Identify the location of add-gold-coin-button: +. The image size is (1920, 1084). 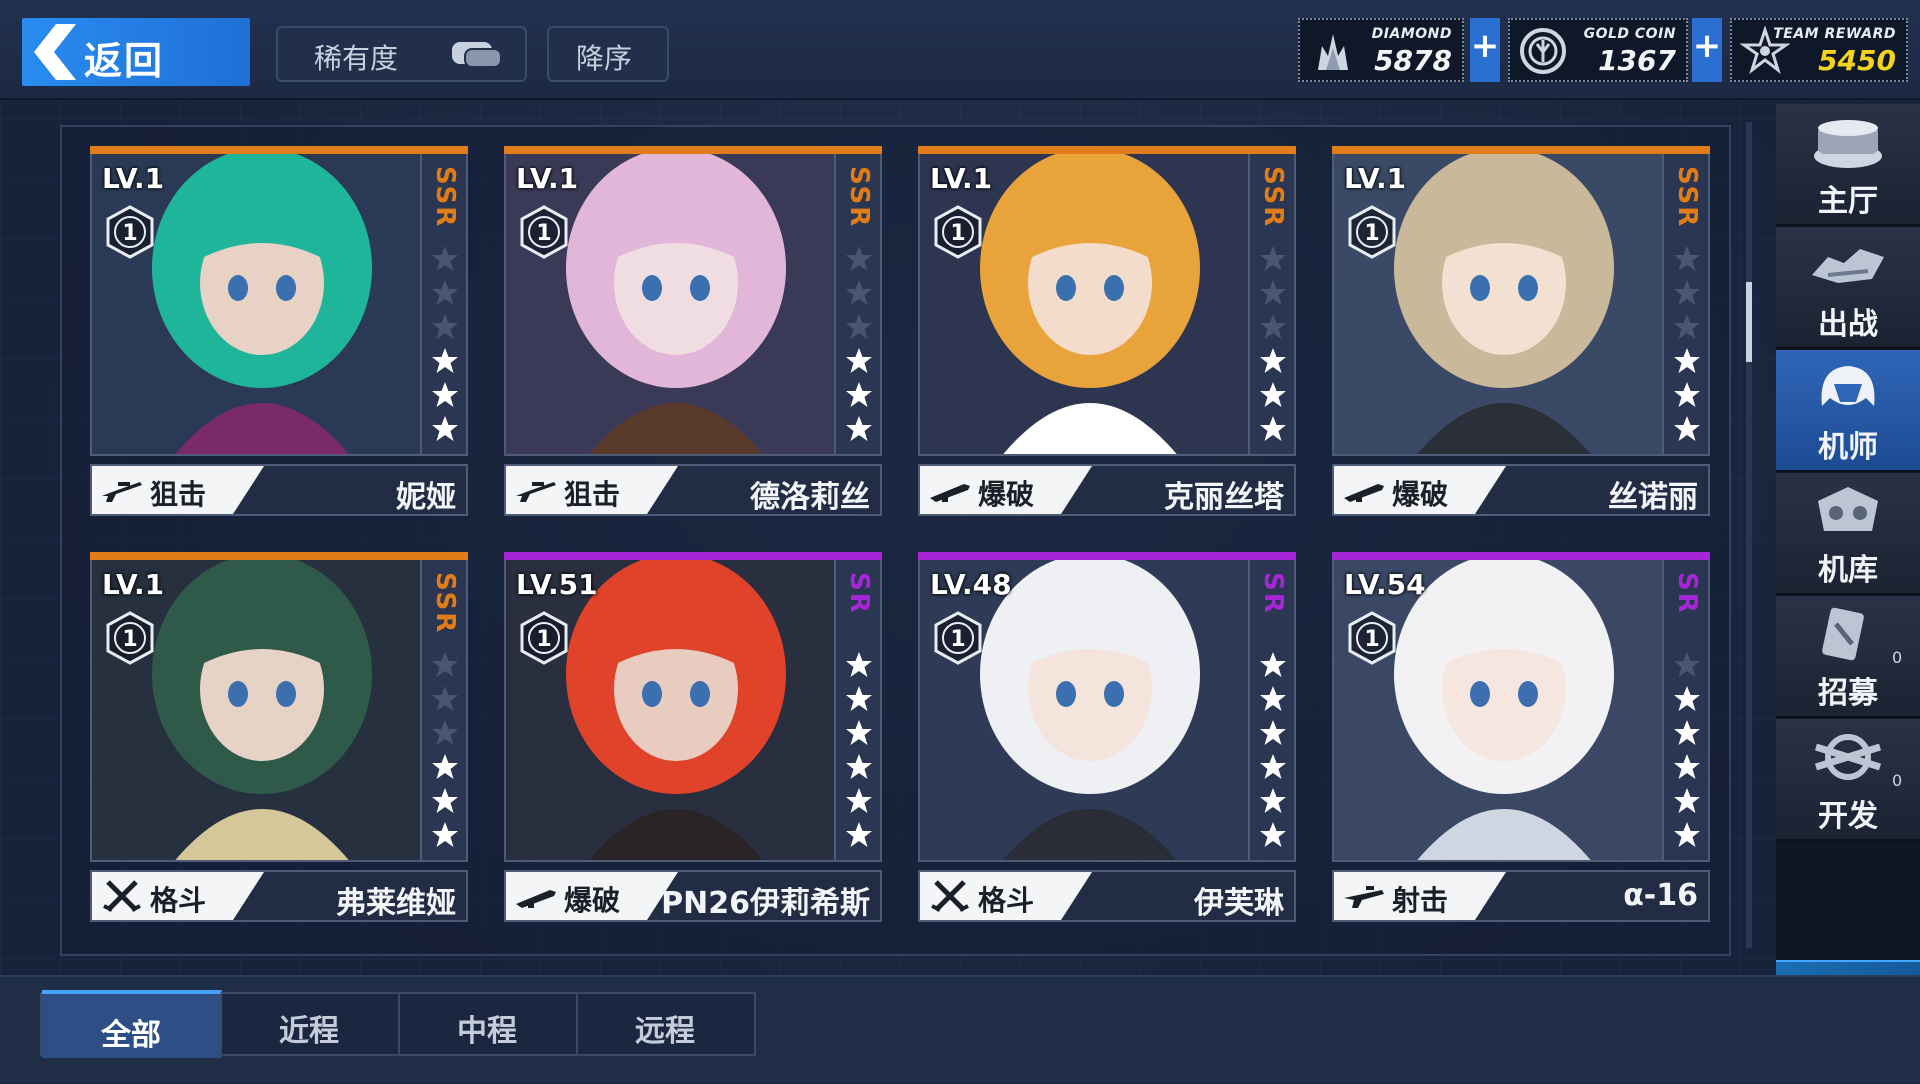
(1707, 50).